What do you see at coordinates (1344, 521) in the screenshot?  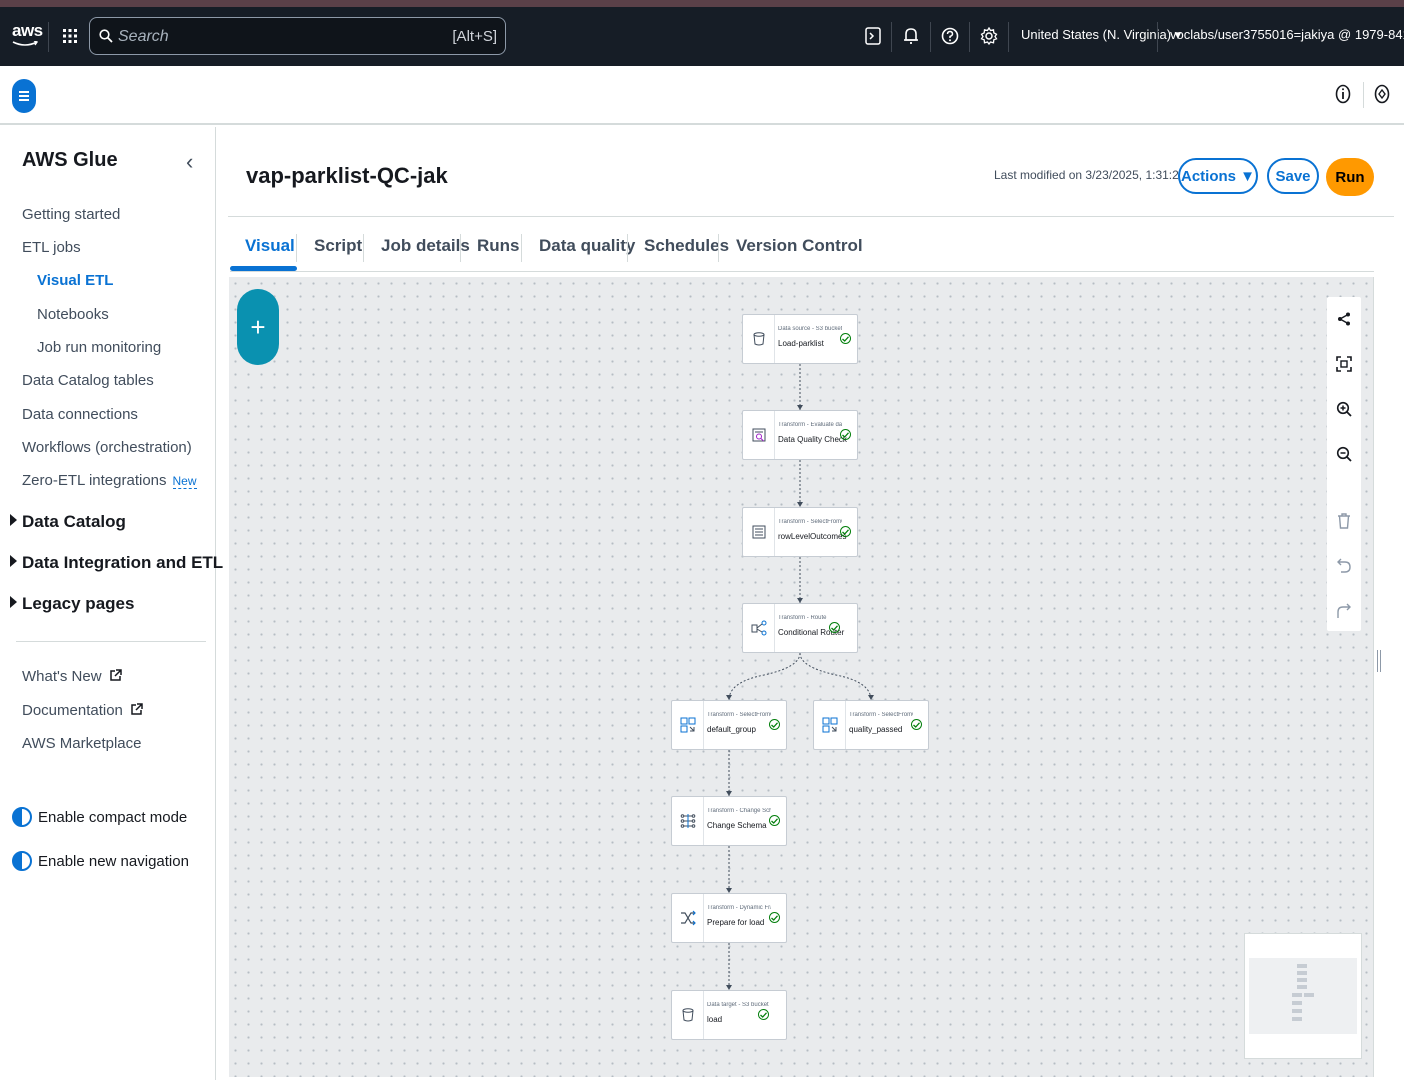 I see `delete-icon` at bounding box center [1344, 521].